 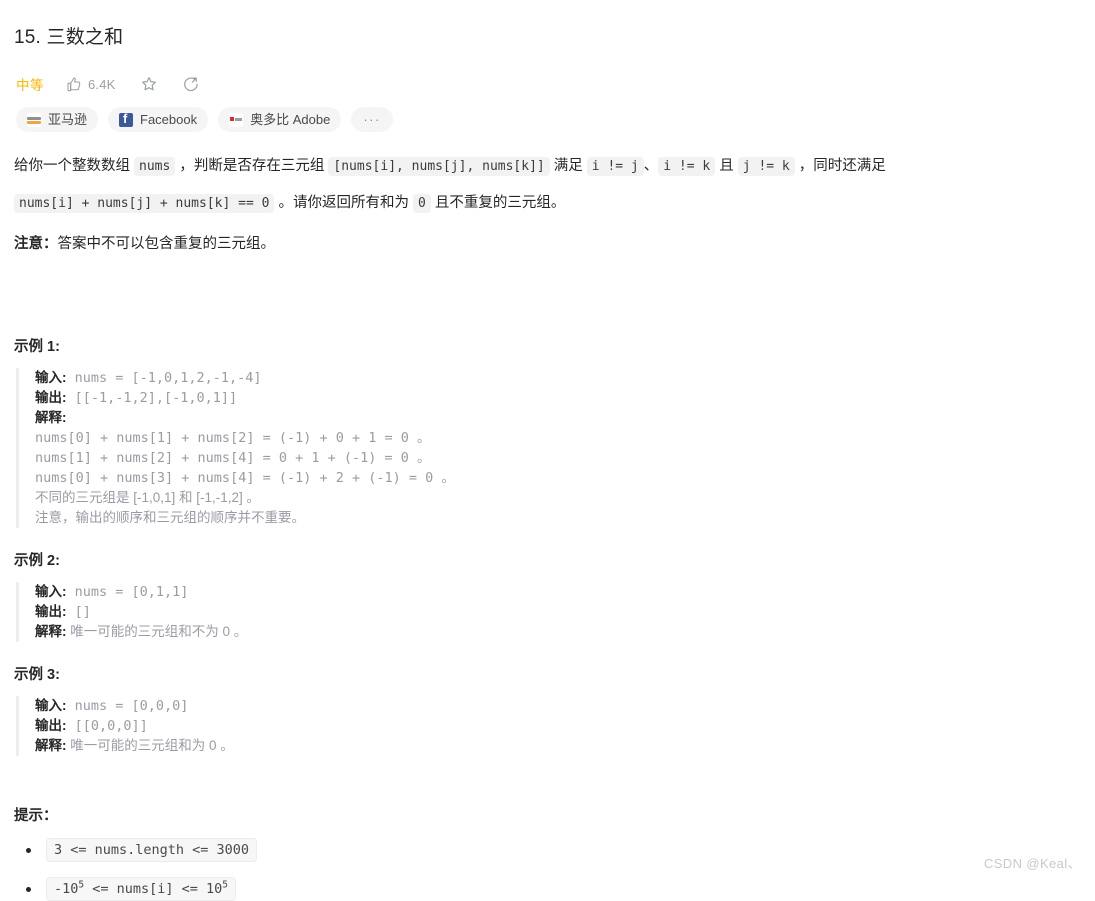 I want to click on code-nums: nums, so click(x=155, y=167).